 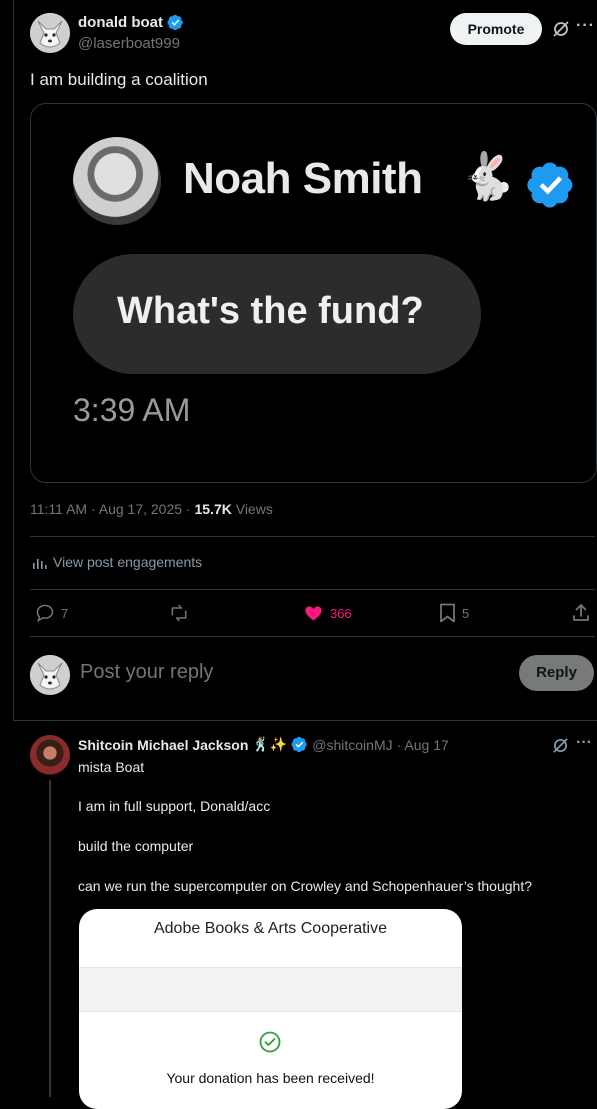 I want to click on post-text: I am building a coalition, so click(x=119, y=79).